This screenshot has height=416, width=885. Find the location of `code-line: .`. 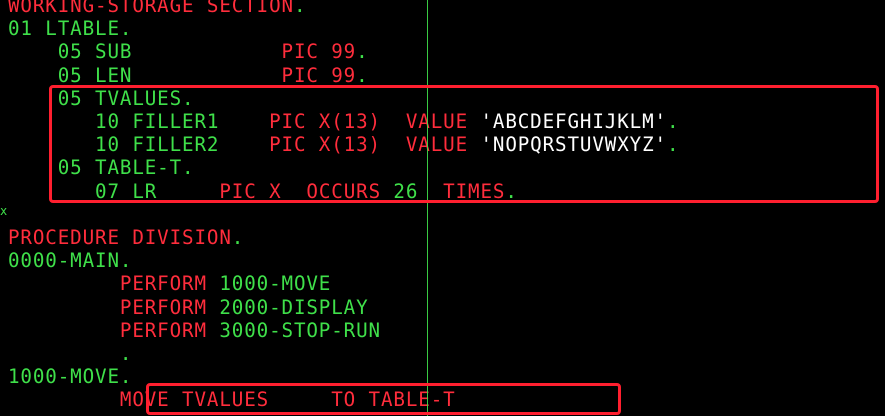

code-line: . is located at coordinates (70, 353).